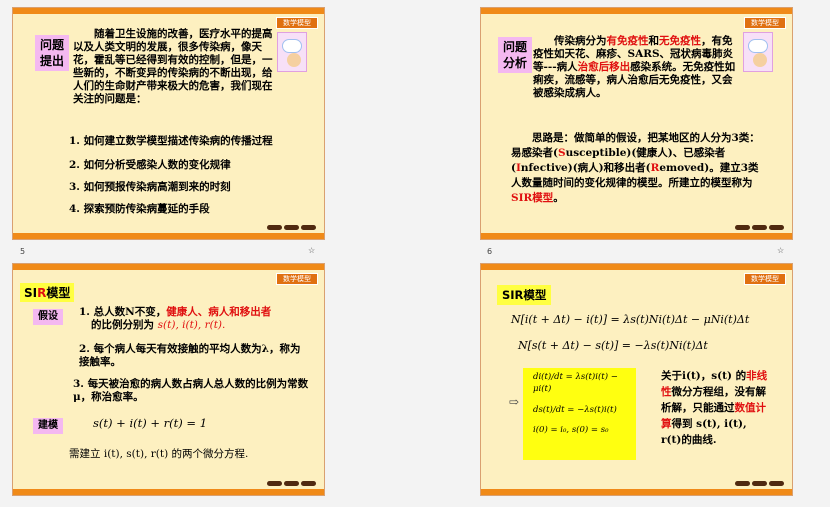 The height and width of the screenshot is (507, 830). What do you see at coordinates (150, 423) in the screenshot?
I see `sum-equation: s(t) + i(t) + r(t) = 1` at bounding box center [150, 423].